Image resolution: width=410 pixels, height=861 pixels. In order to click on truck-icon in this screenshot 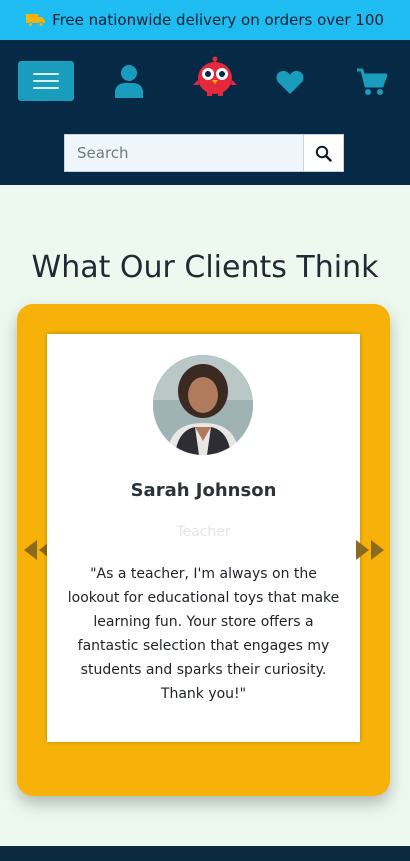, I will do `click(36, 20)`.